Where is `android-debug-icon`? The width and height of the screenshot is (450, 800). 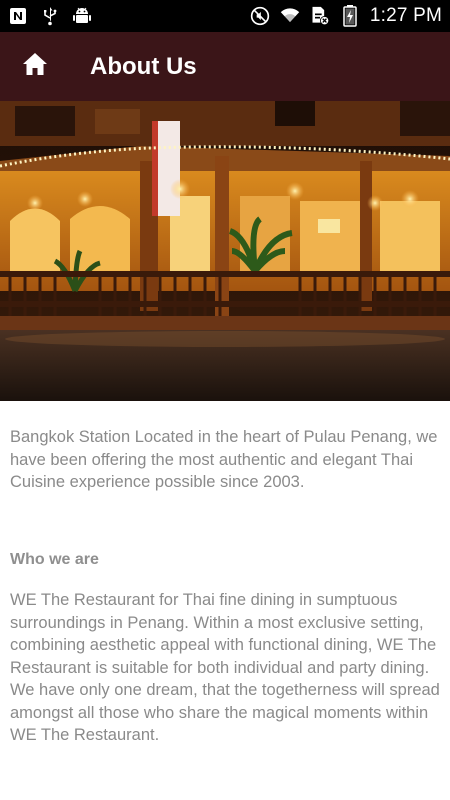
android-debug-icon is located at coordinates (82, 16).